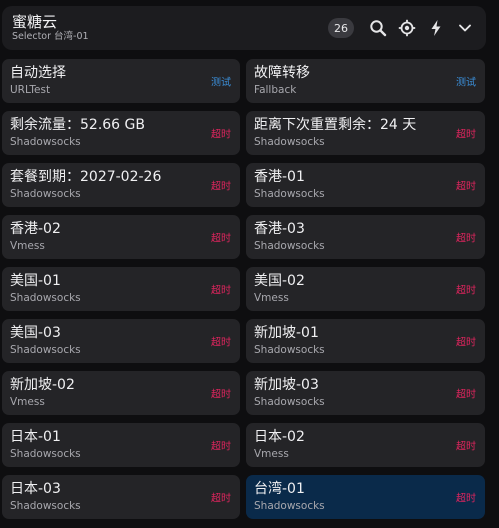 The image size is (499, 528). I want to click on proxy-name: 新加坡-02, so click(42, 385).